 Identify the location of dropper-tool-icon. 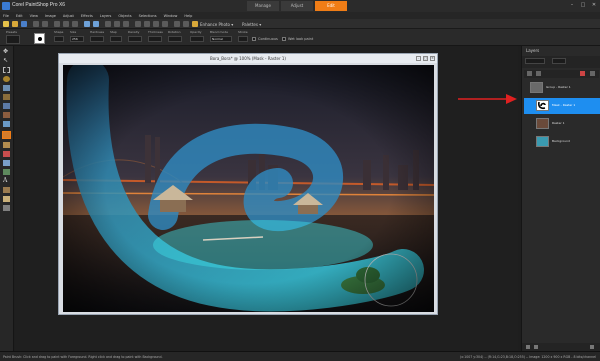
(6, 79).